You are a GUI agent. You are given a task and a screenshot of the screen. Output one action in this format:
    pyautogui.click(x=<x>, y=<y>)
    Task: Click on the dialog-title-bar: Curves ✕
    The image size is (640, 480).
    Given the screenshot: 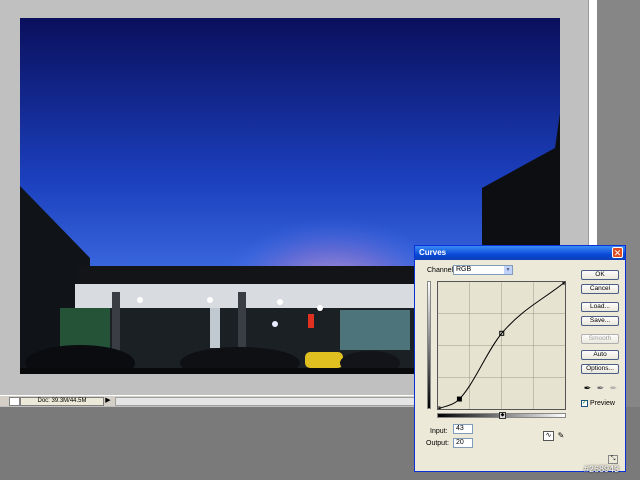 What is the action you would take?
    pyautogui.click(x=520, y=253)
    